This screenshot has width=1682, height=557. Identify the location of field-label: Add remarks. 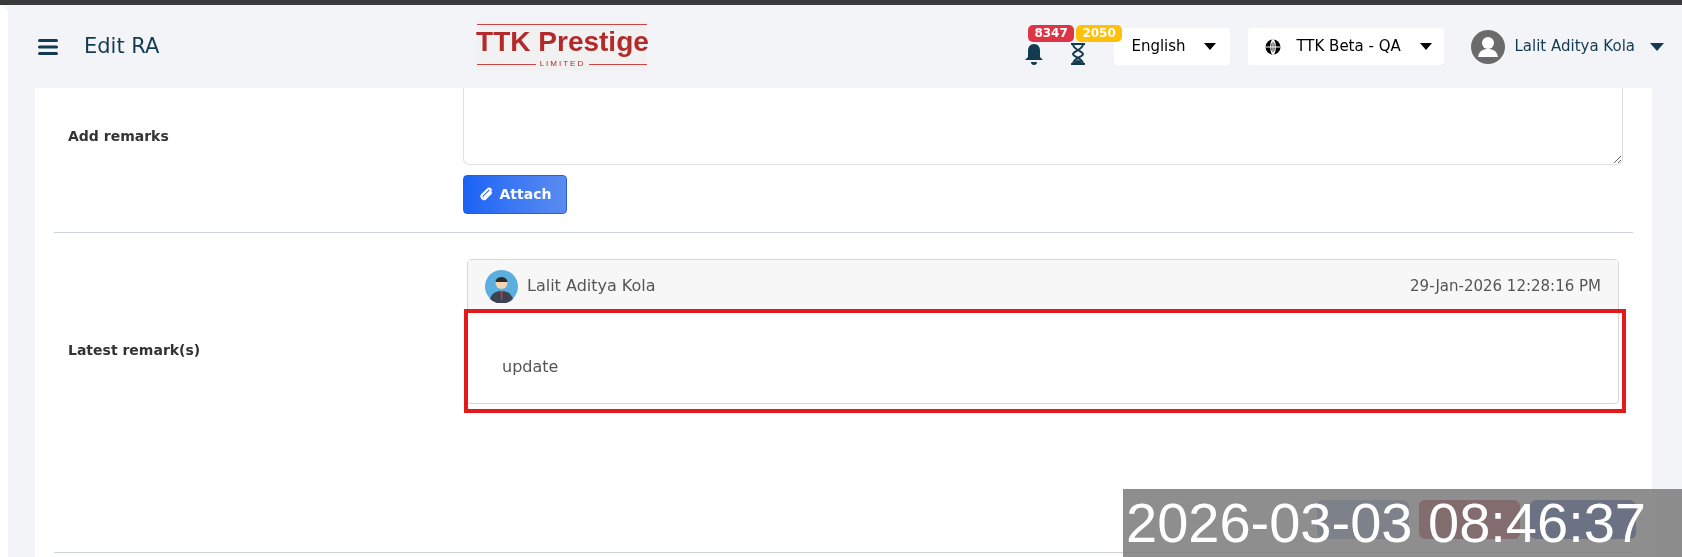
(118, 136).